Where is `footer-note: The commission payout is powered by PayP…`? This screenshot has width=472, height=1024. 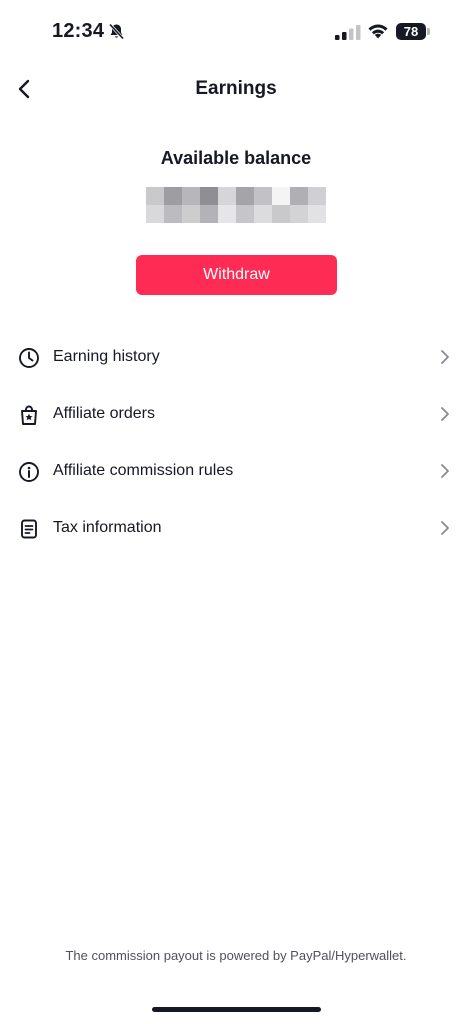
footer-note: The commission payout is powered by PayP… is located at coordinates (236, 955).